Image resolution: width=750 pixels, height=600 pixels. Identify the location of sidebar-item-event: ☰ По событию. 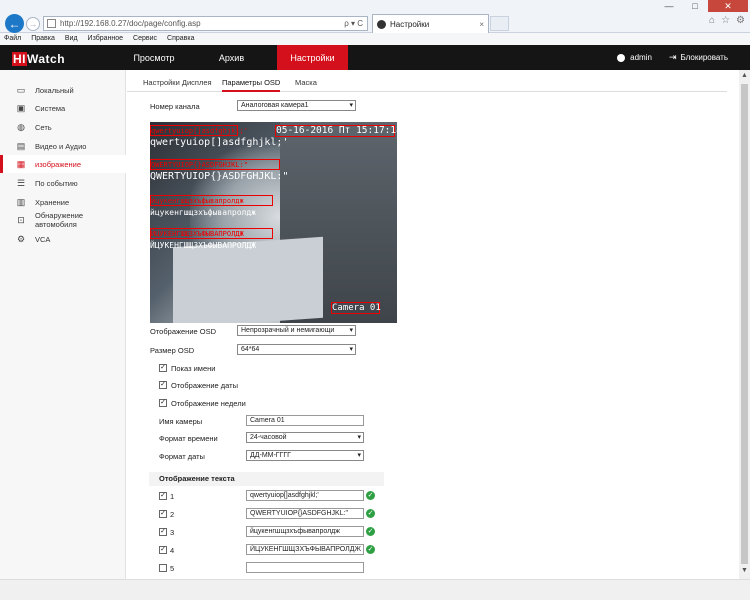
(63, 183).